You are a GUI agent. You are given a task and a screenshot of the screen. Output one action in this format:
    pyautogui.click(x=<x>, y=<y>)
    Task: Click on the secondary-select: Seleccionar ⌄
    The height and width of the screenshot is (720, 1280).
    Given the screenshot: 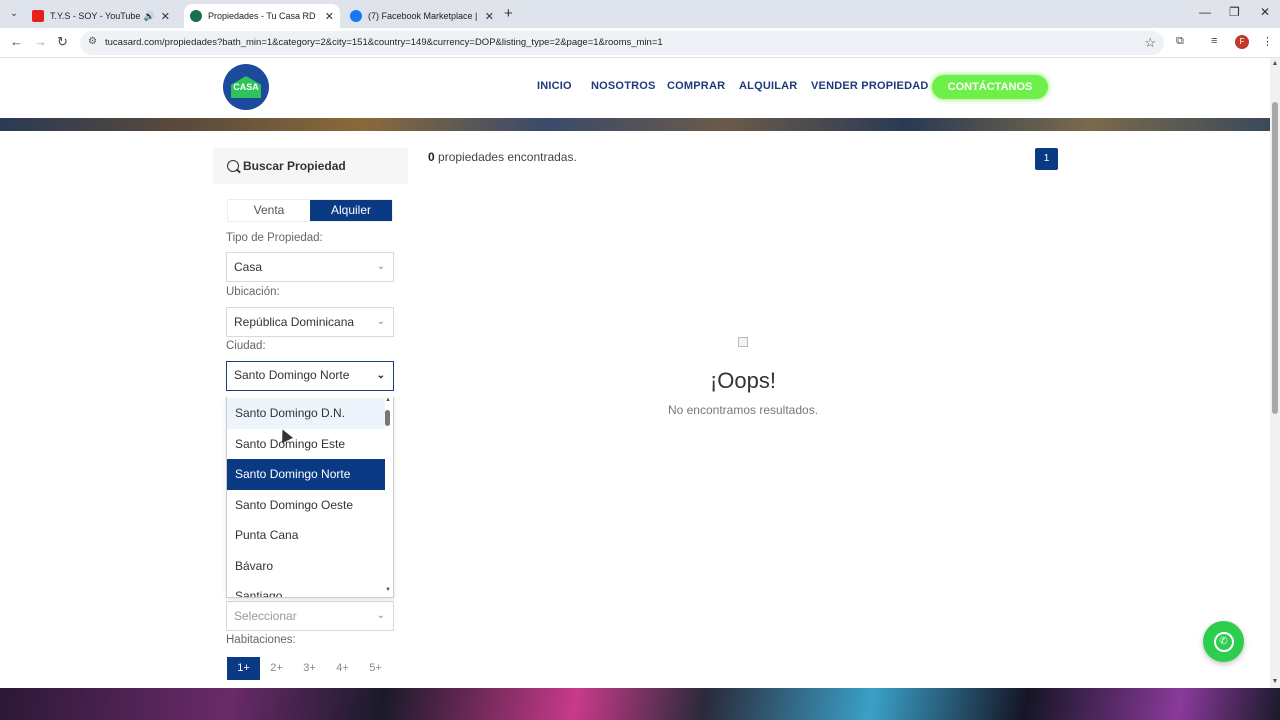 What is the action you would take?
    pyautogui.click(x=310, y=616)
    